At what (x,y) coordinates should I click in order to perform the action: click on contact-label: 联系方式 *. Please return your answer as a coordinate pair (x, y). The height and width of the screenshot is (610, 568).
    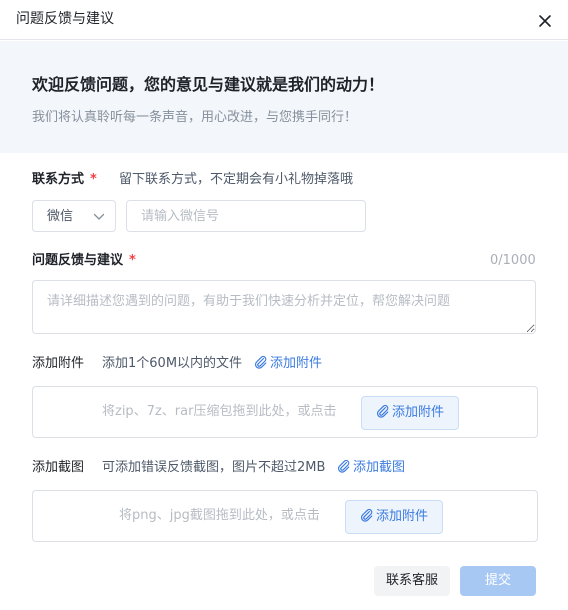
    Looking at the image, I should click on (64, 180).